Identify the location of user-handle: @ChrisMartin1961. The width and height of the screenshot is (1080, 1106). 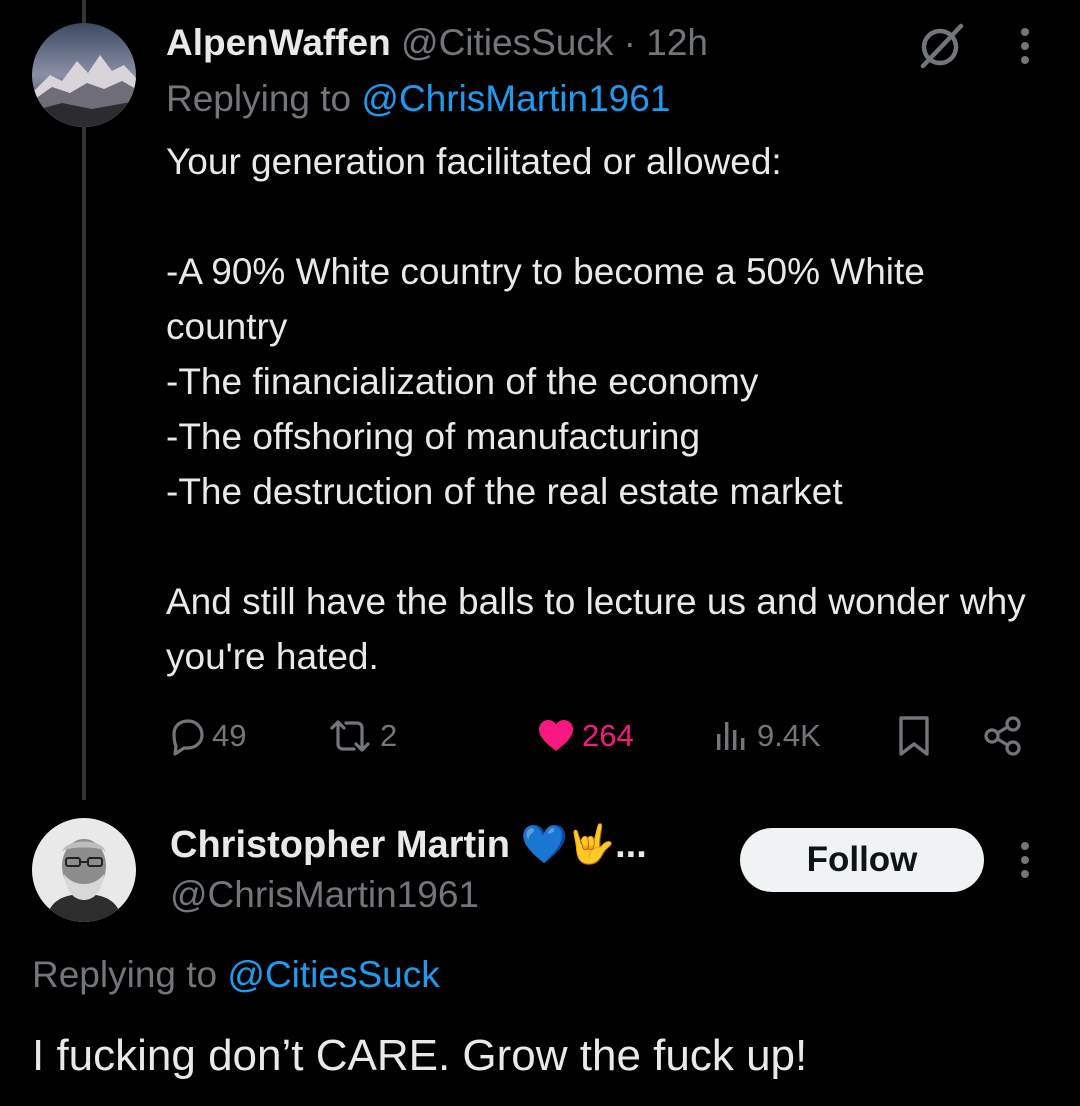
(324, 895).